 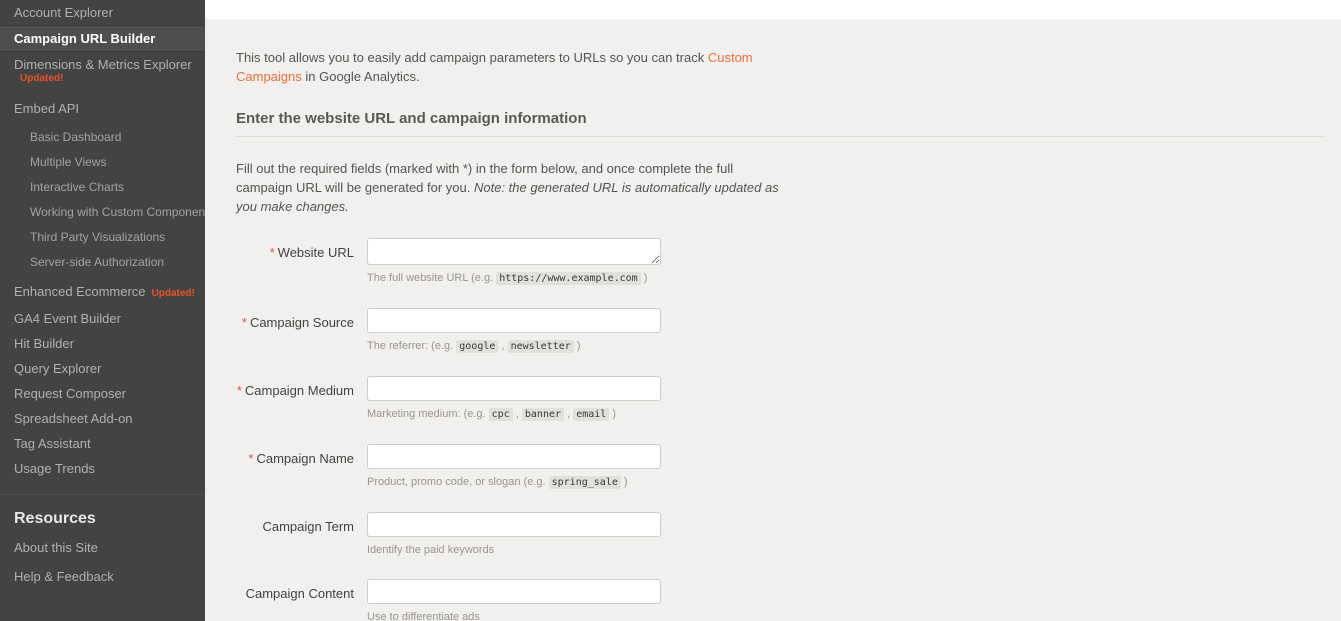 I want to click on sidebar-resources-title: Resources, so click(x=55, y=518).